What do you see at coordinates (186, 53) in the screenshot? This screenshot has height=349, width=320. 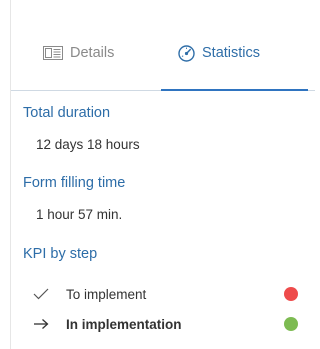 I see `gauge-icon` at bounding box center [186, 53].